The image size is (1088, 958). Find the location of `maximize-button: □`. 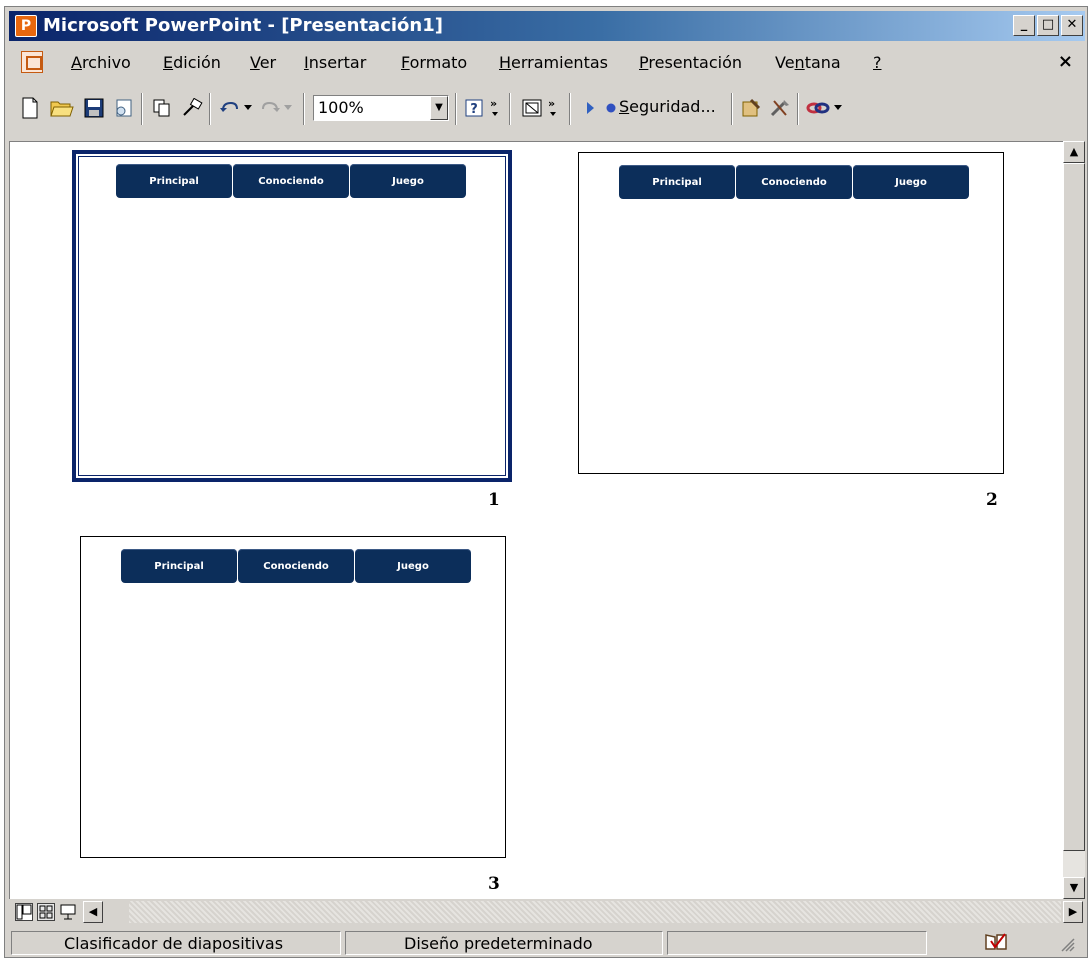

maximize-button: □ is located at coordinates (1048, 25).